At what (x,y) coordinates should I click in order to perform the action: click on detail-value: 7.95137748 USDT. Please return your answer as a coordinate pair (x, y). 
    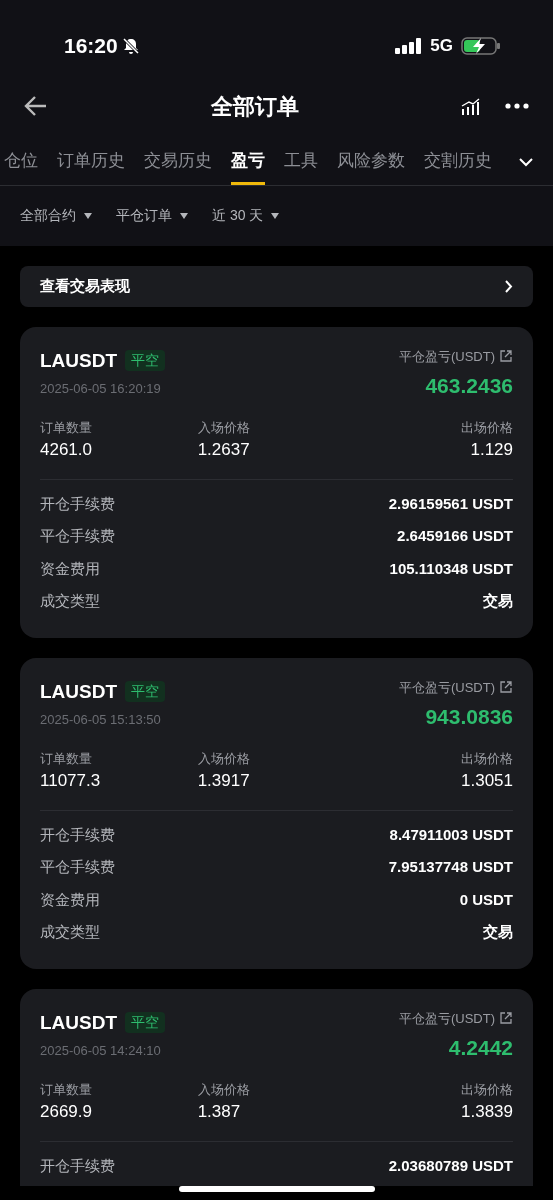
    Looking at the image, I should click on (450, 867).